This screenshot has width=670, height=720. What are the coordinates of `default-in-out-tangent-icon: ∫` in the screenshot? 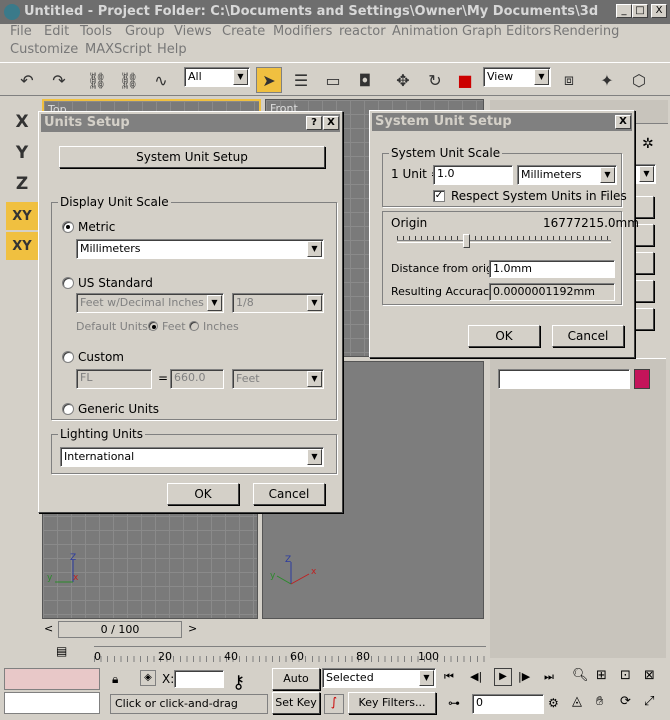 It's located at (334, 704).